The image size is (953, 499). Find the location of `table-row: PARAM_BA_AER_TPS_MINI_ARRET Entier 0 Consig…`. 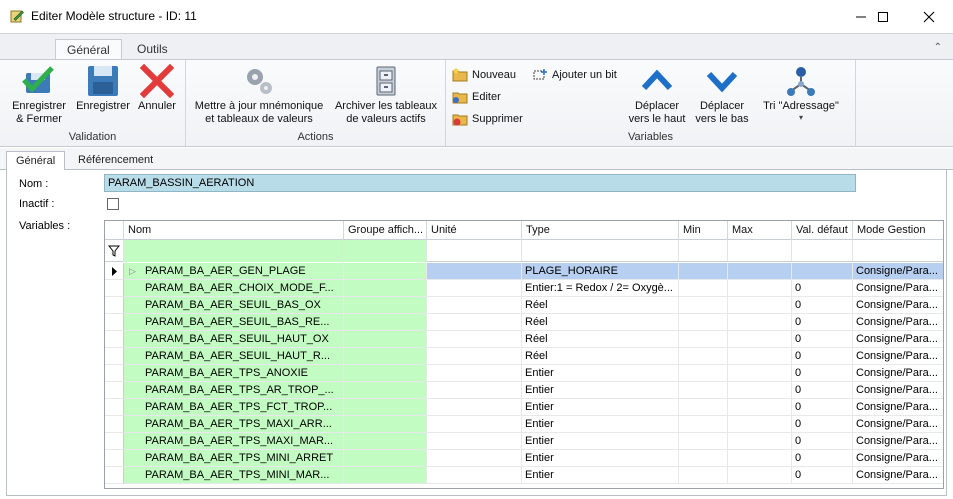

table-row: PARAM_BA_AER_TPS_MINI_ARRET Entier 0 Consig… is located at coordinates (524, 458).